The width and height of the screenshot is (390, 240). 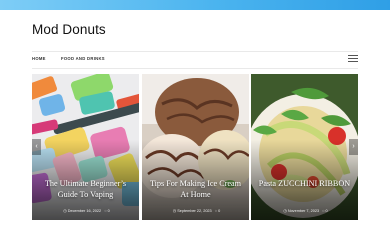 I want to click on post-meta: ◷September 22, 2023 ◌0, so click(x=195, y=210).